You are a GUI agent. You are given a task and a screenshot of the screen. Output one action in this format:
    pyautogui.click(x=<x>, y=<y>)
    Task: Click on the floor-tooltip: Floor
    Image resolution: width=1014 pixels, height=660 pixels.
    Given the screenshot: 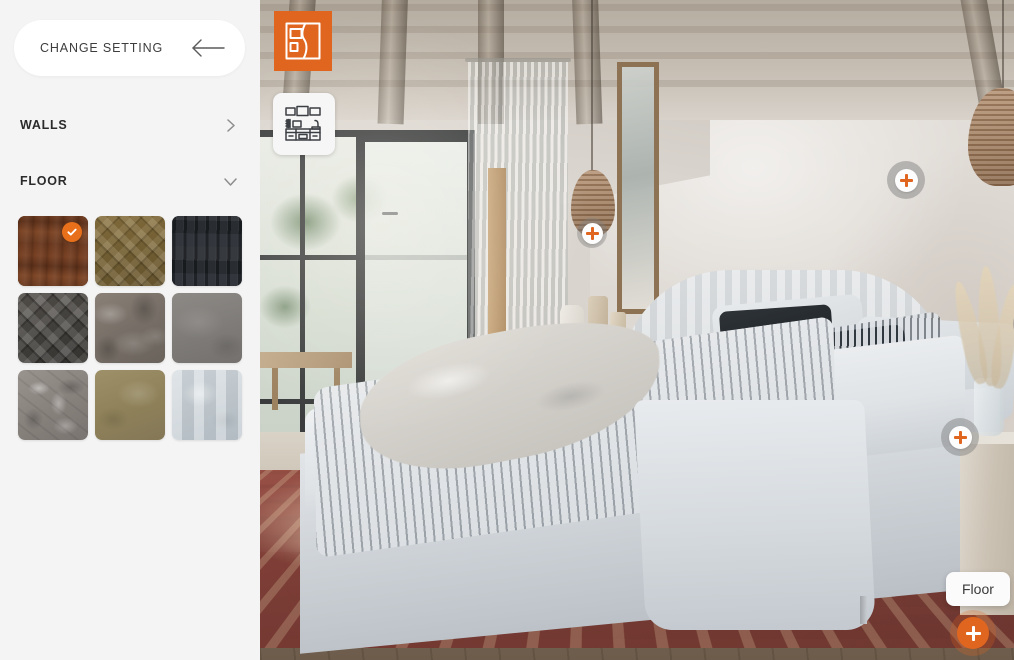 What is the action you would take?
    pyautogui.click(x=978, y=589)
    